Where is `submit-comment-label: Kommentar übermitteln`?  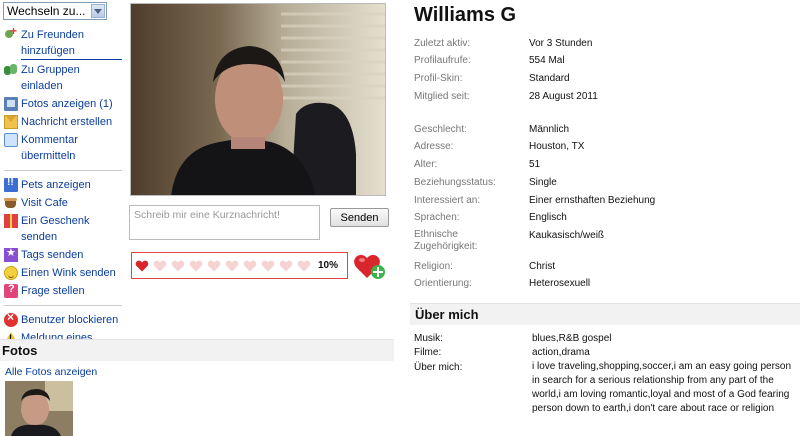
submit-comment-label: Kommentar übermitteln is located at coordinates (49, 148).